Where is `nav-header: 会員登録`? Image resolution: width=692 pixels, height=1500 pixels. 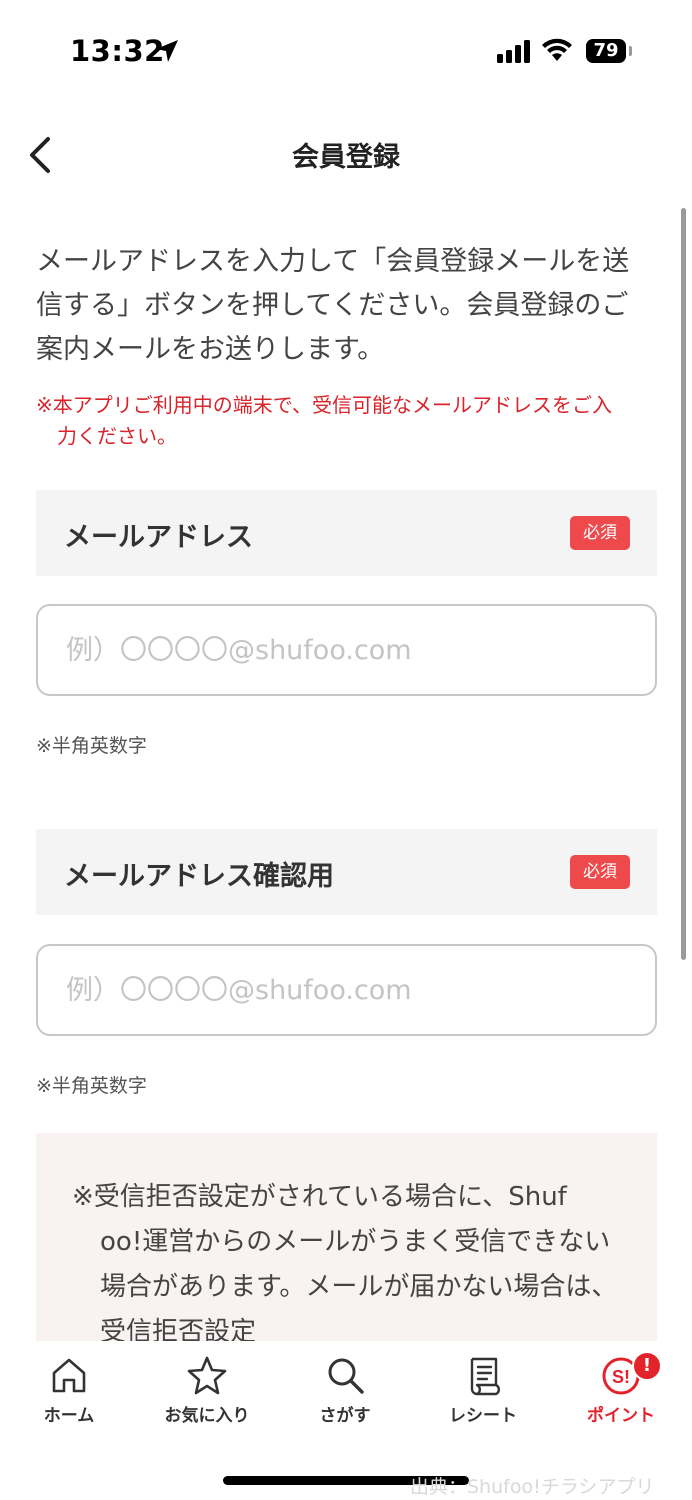 nav-header: 会員登録 is located at coordinates (346, 155).